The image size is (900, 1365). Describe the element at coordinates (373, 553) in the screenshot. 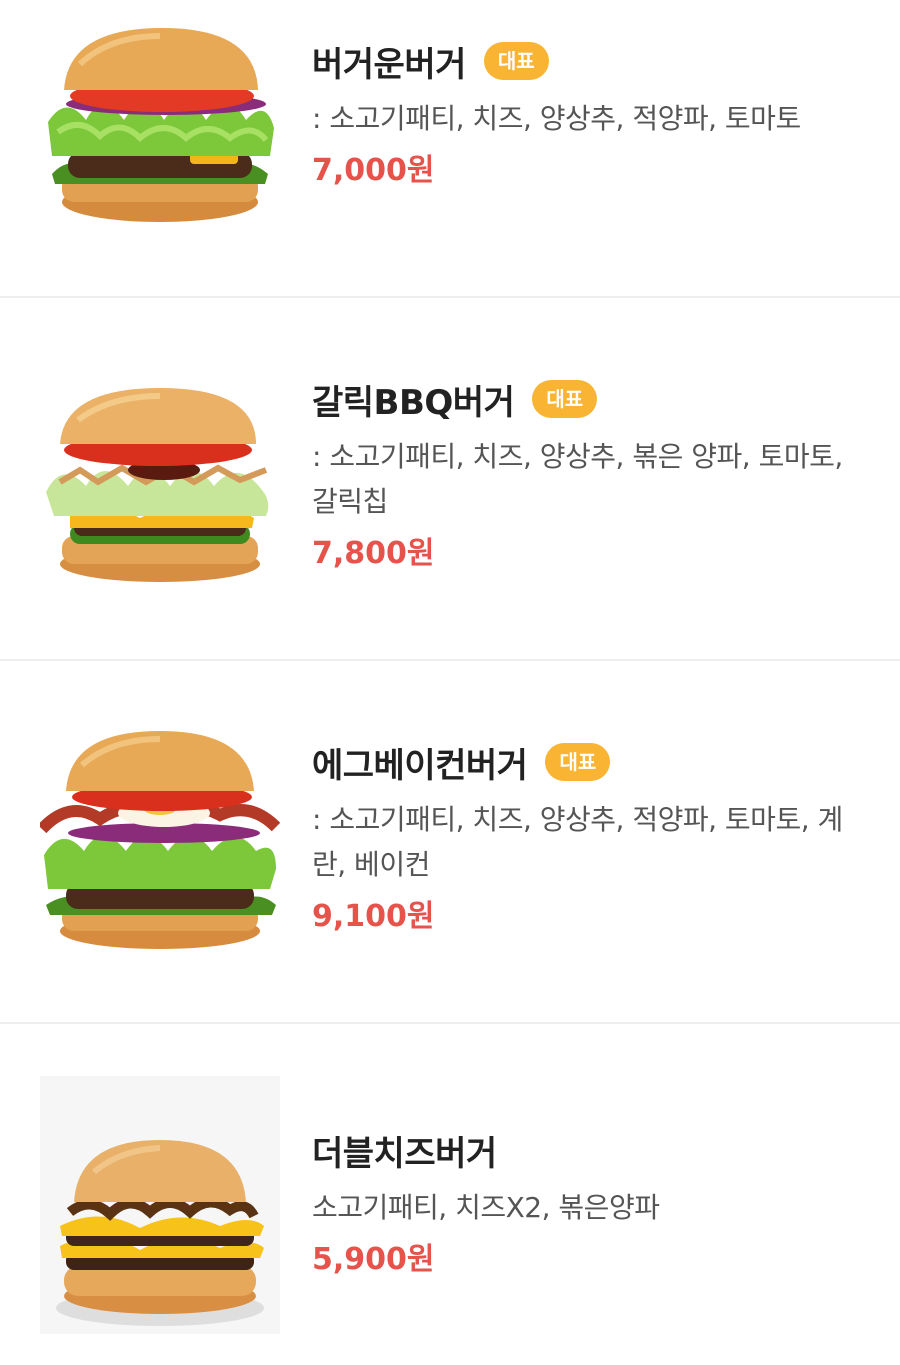

I see `item-price: 7,800원` at that location.